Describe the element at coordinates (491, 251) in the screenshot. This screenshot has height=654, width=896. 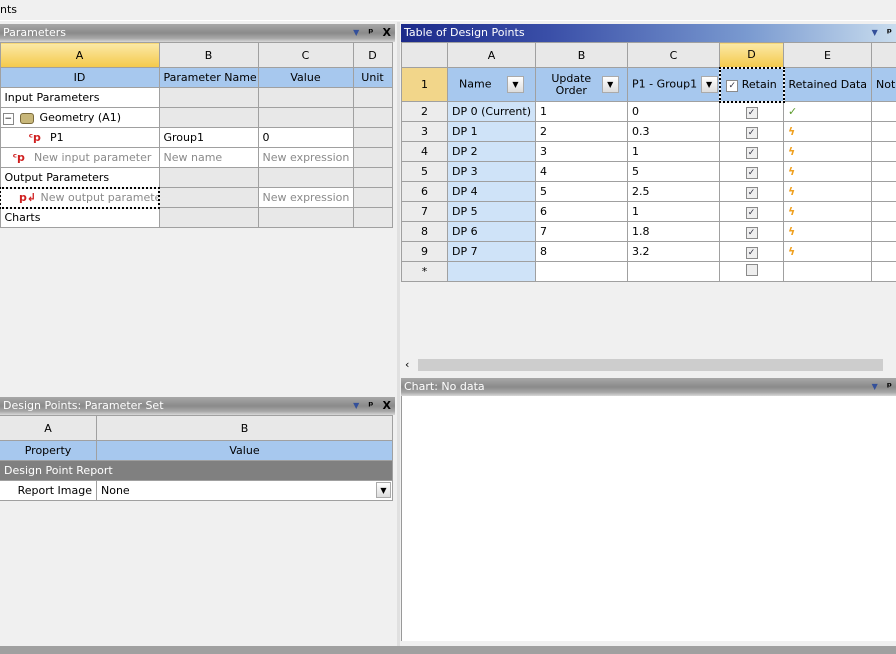
I see `name-cell: DP 7` at that location.